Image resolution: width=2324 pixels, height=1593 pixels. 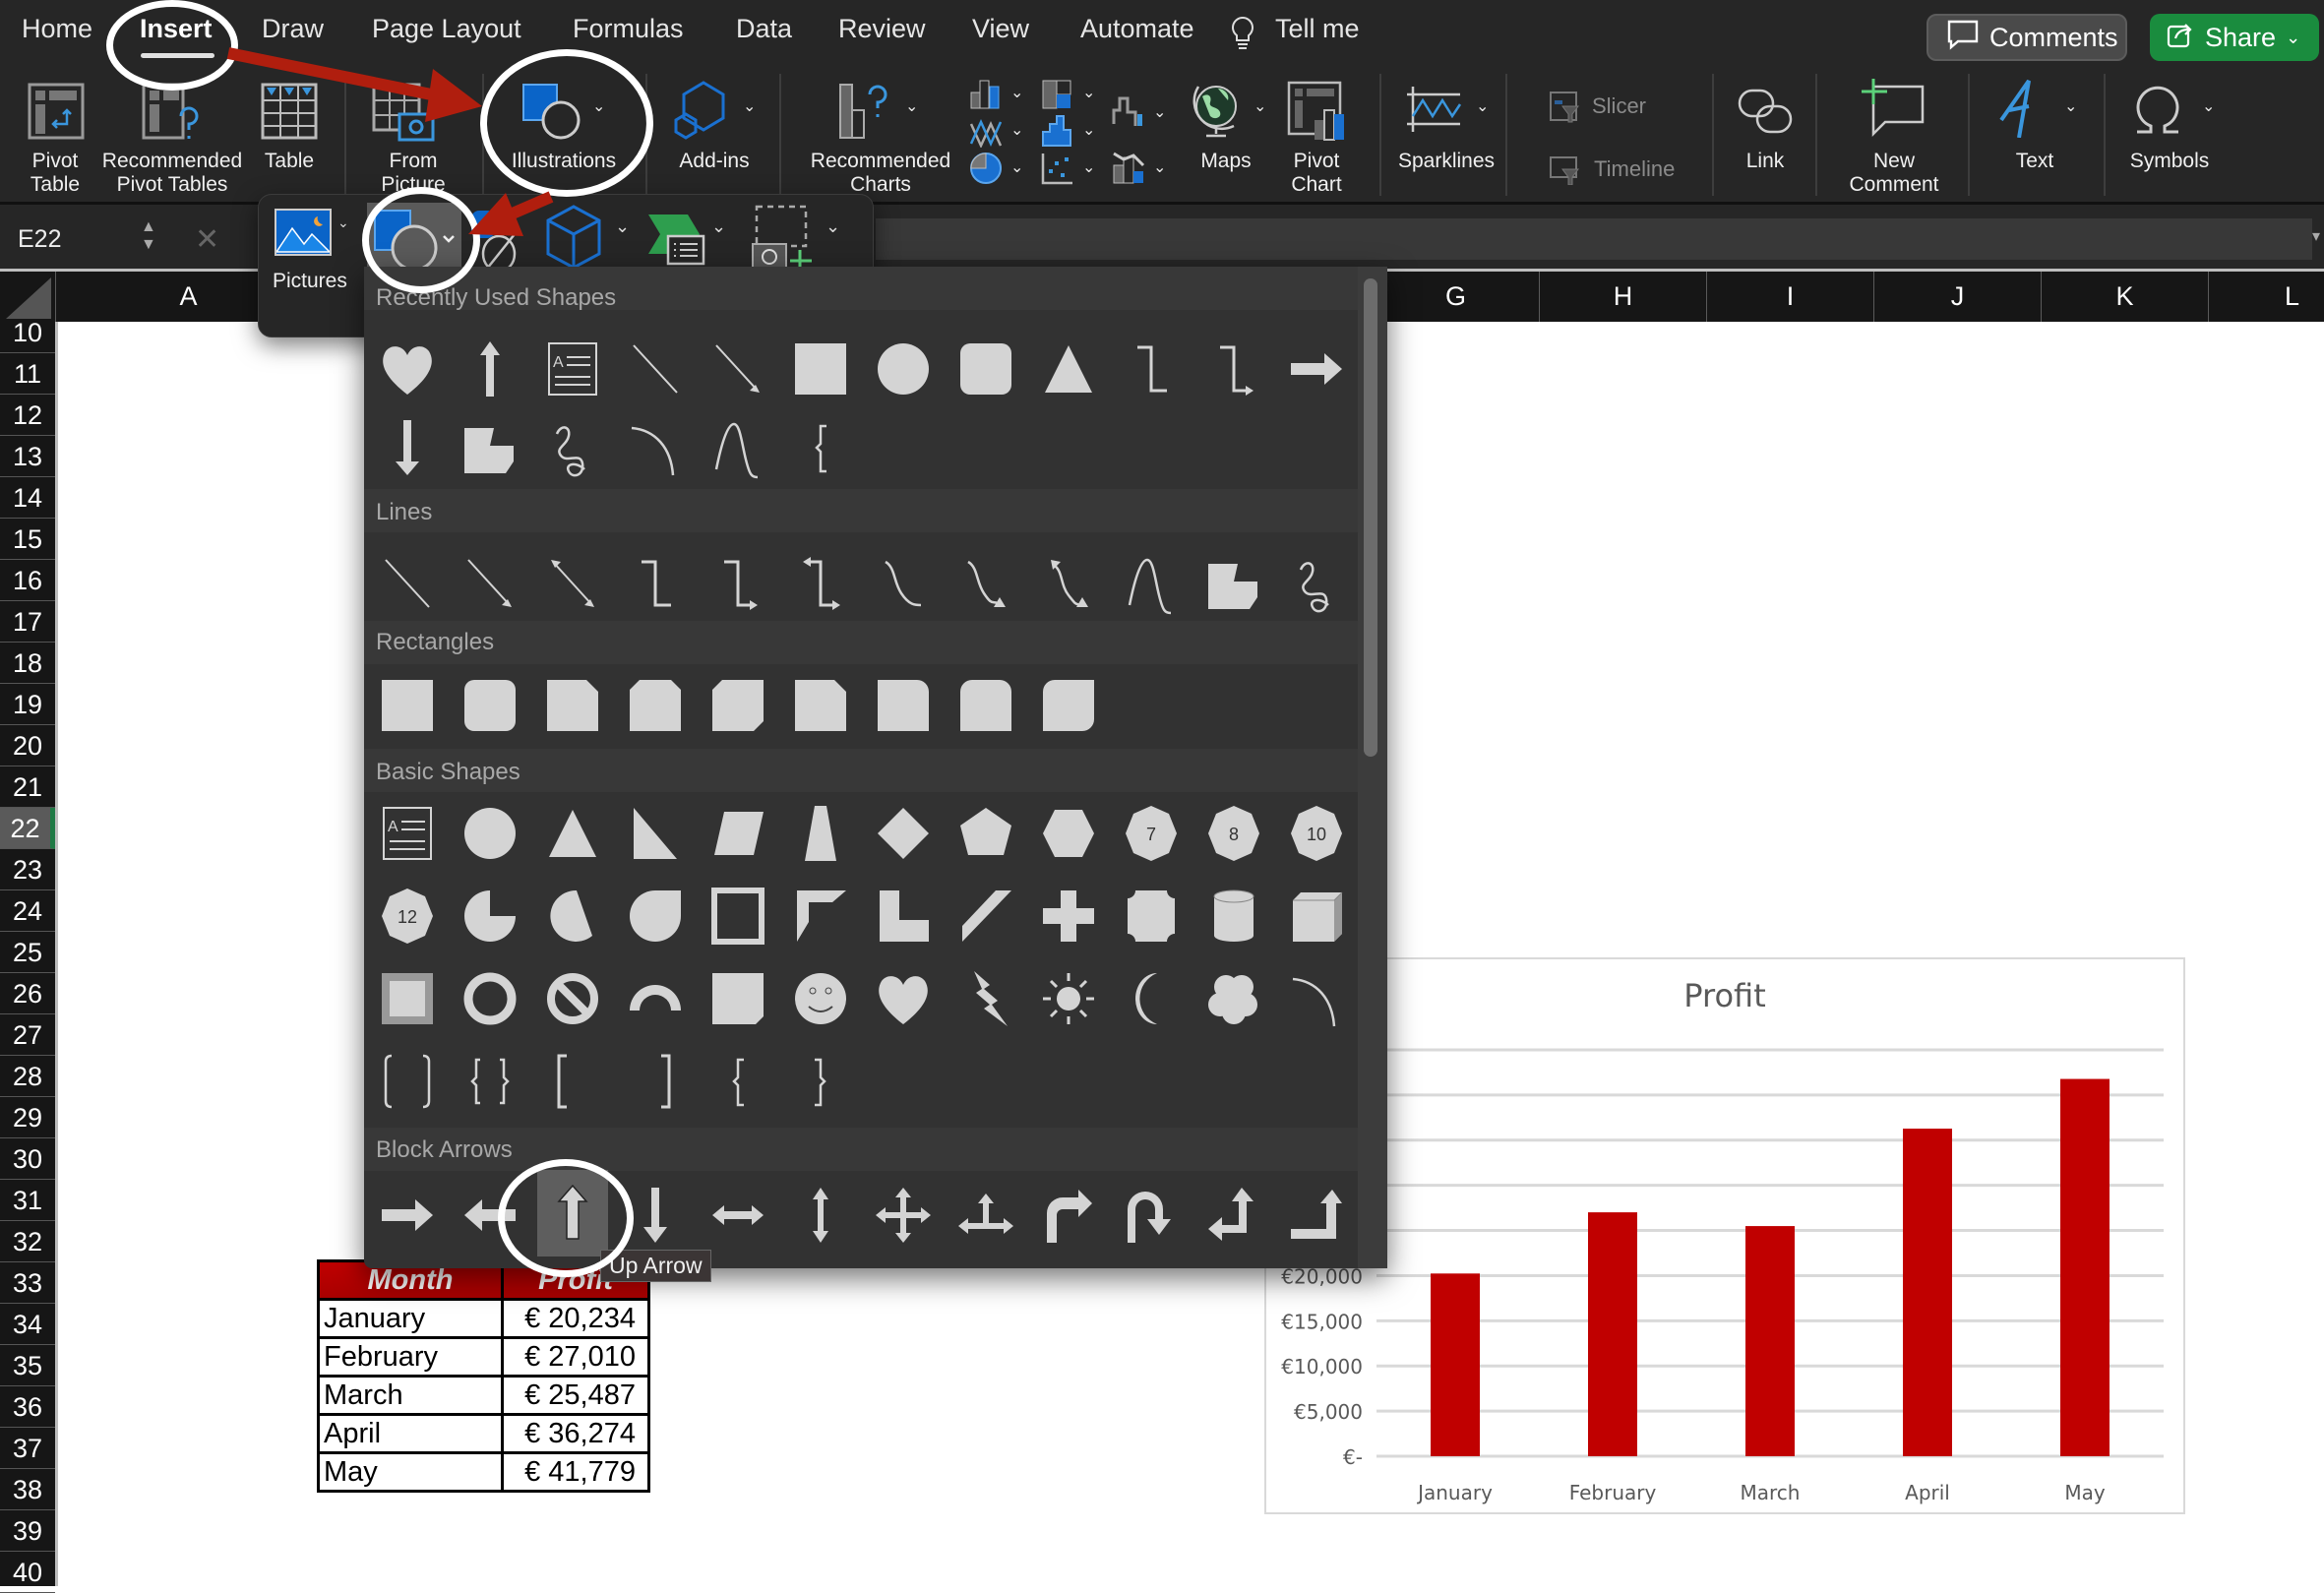 I want to click on shape-u-turn-arrow, so click(x=1151, y=1215).